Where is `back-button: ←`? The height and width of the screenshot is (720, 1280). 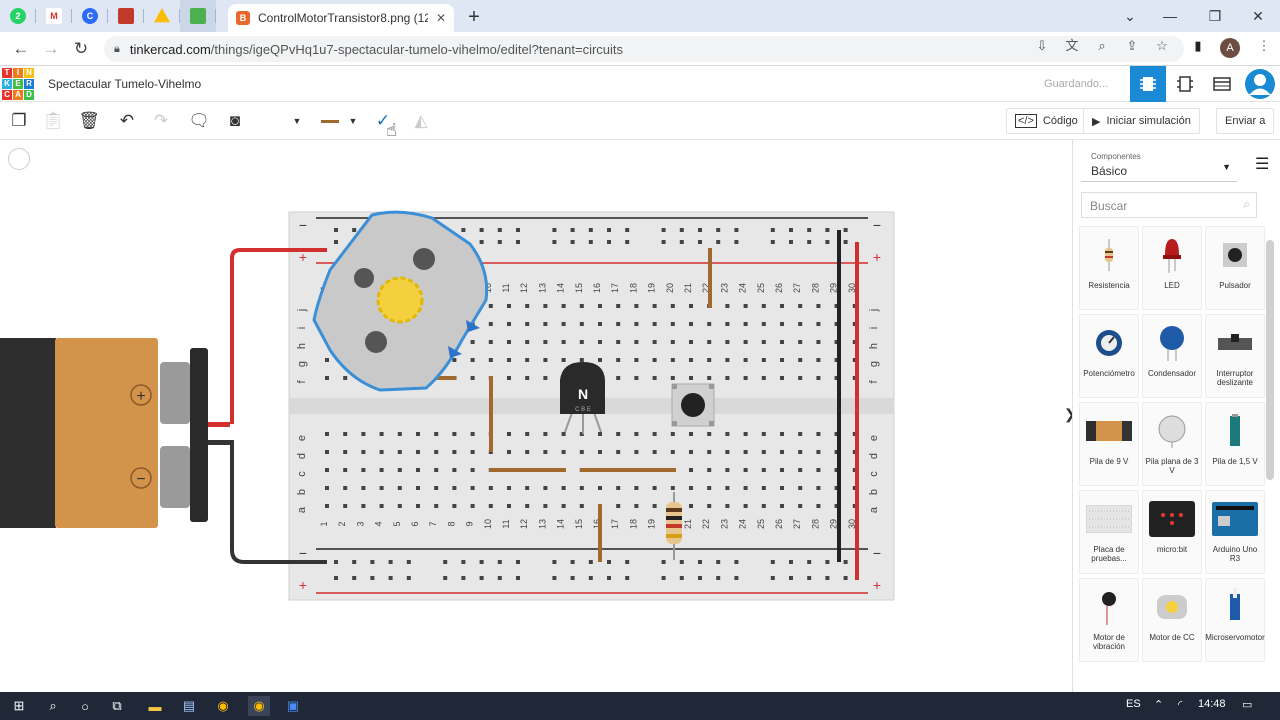 back-button: ← is located at coordinates (21, 49).